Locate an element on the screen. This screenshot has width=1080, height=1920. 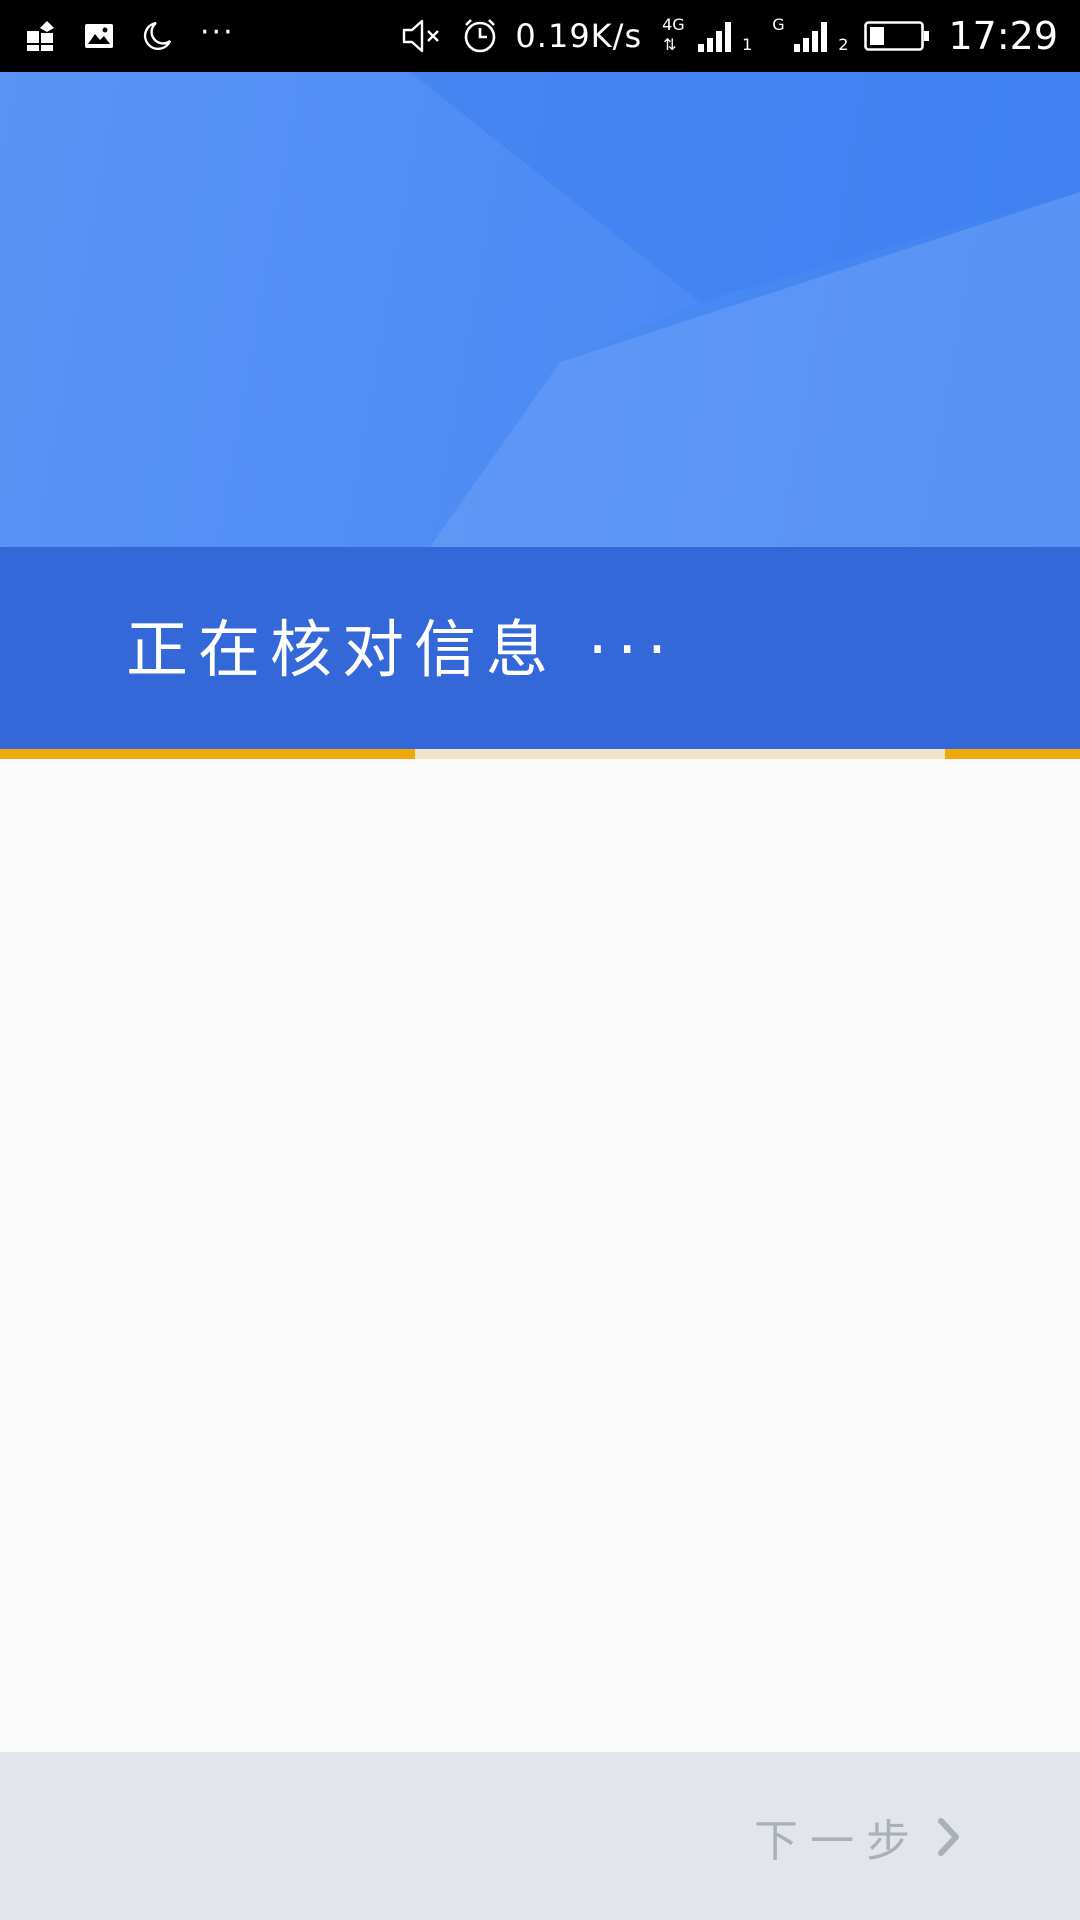
mute-icon is located at coordinates (423, 36).